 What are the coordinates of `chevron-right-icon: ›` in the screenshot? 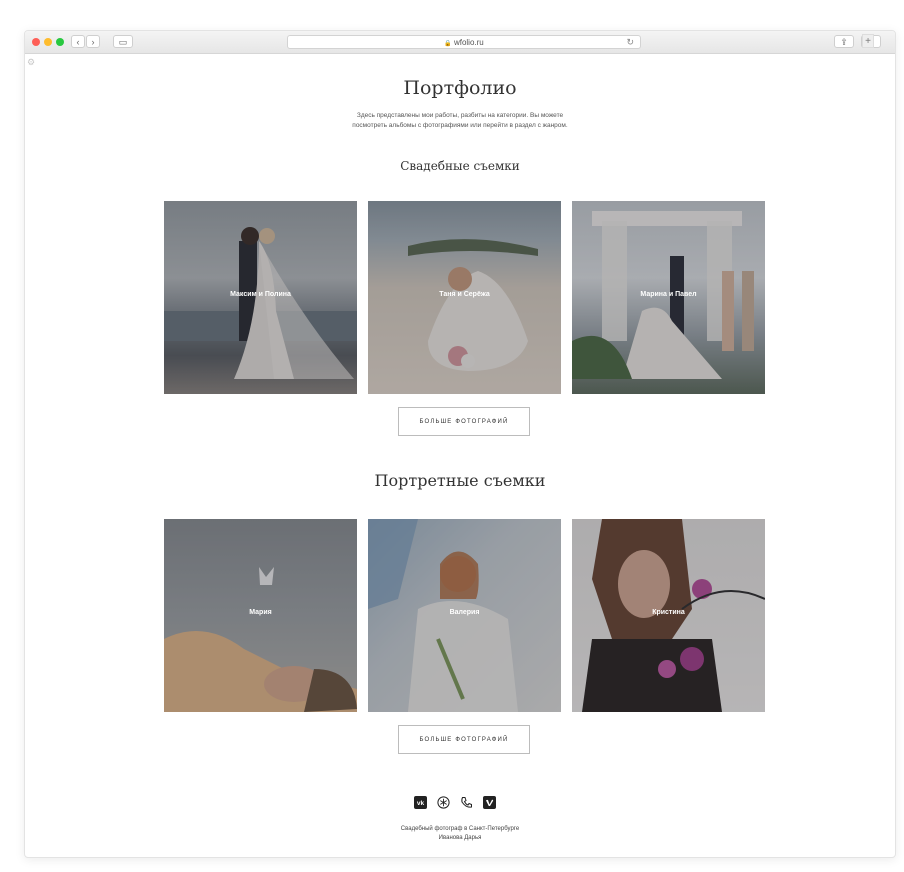 It's located at (93, 42).